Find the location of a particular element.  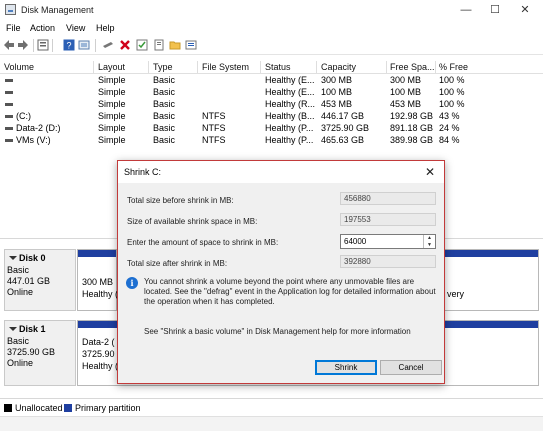

total-after-label: Total size after shrink in MB: is located at coordinates (177, 263).